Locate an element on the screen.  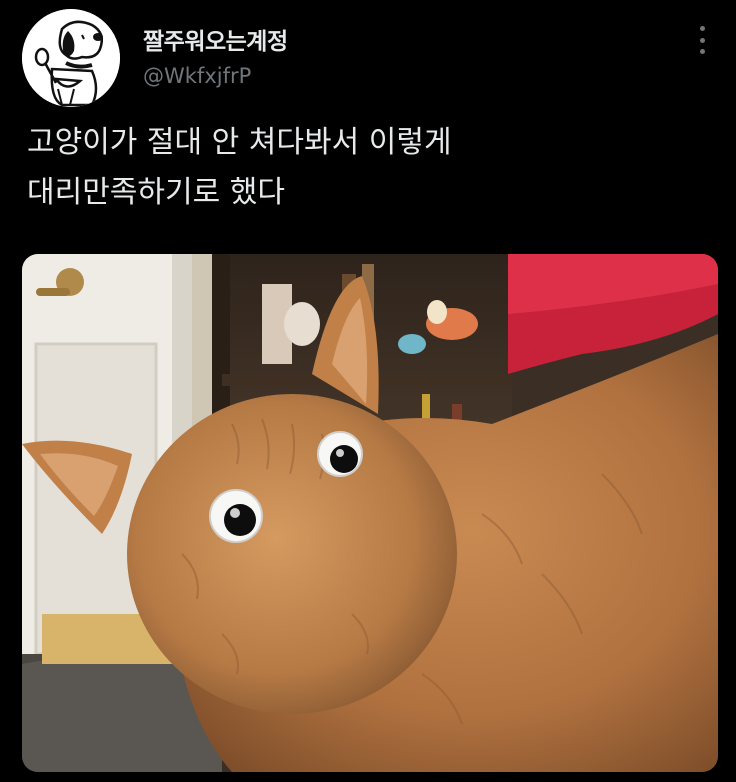
author-handle: @WkfxjfrP is located at coordinates (197, 76).